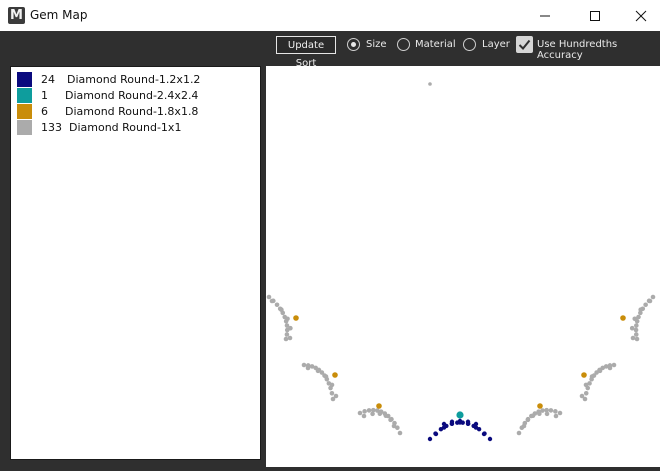 The image size is (660, 471). Describe the element at coordinates (376, 44) in the screenshot. I see `size-label: Size` at that location.